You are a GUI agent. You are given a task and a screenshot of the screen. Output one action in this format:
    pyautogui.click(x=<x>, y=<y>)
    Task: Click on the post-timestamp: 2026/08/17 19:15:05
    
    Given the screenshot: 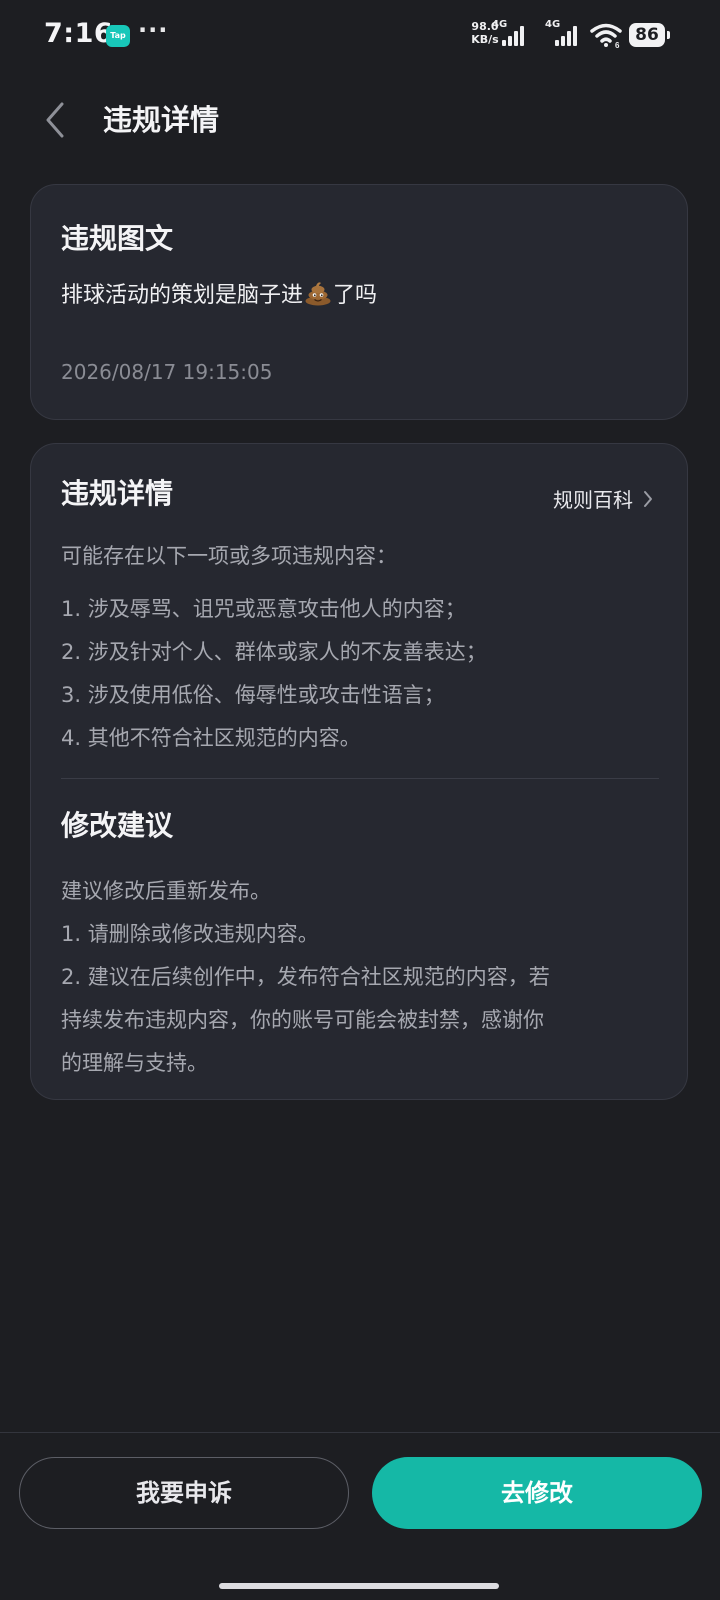 What is the action you would take?
    pyautogui.click(x=167, y=372)
    